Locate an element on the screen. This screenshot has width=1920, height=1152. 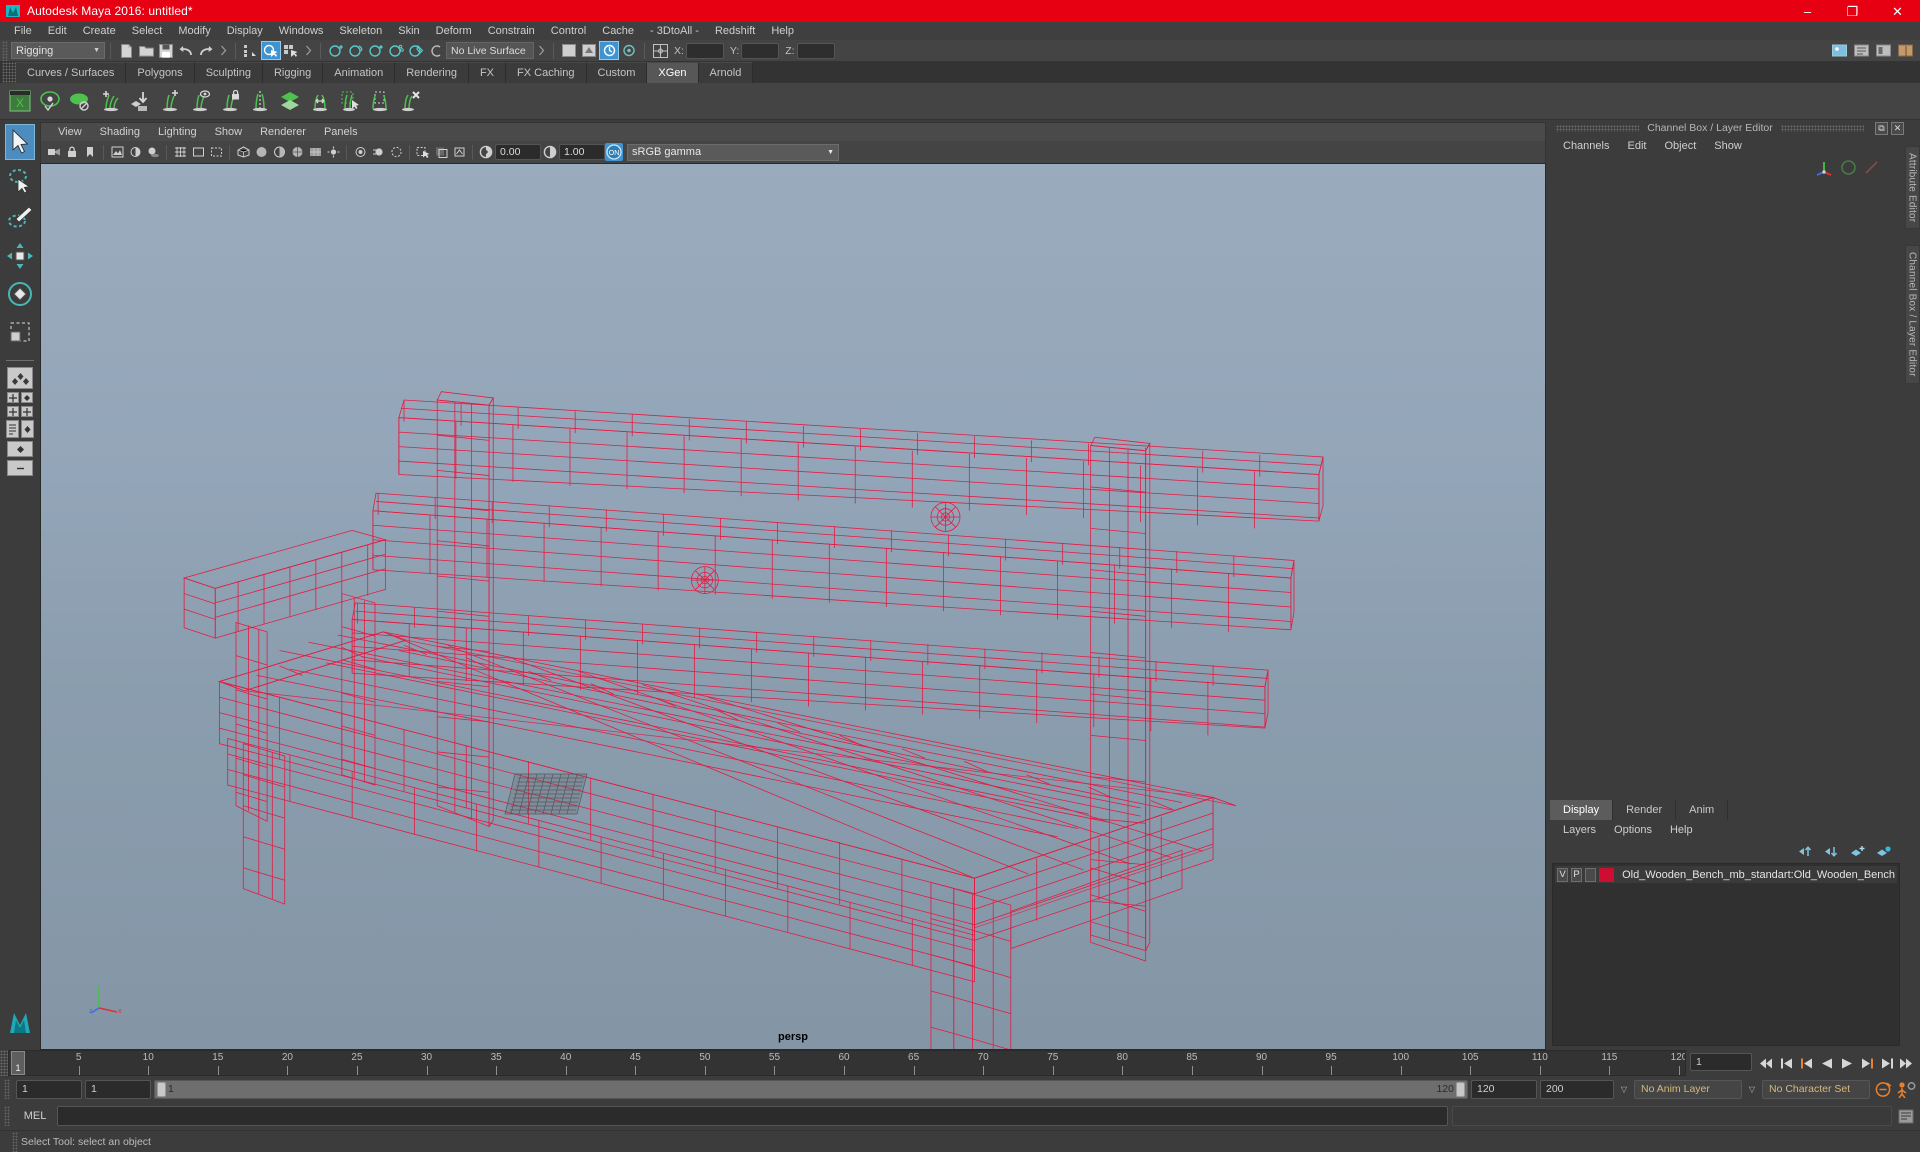
exposure-icon is located at coordinates (486, 152).